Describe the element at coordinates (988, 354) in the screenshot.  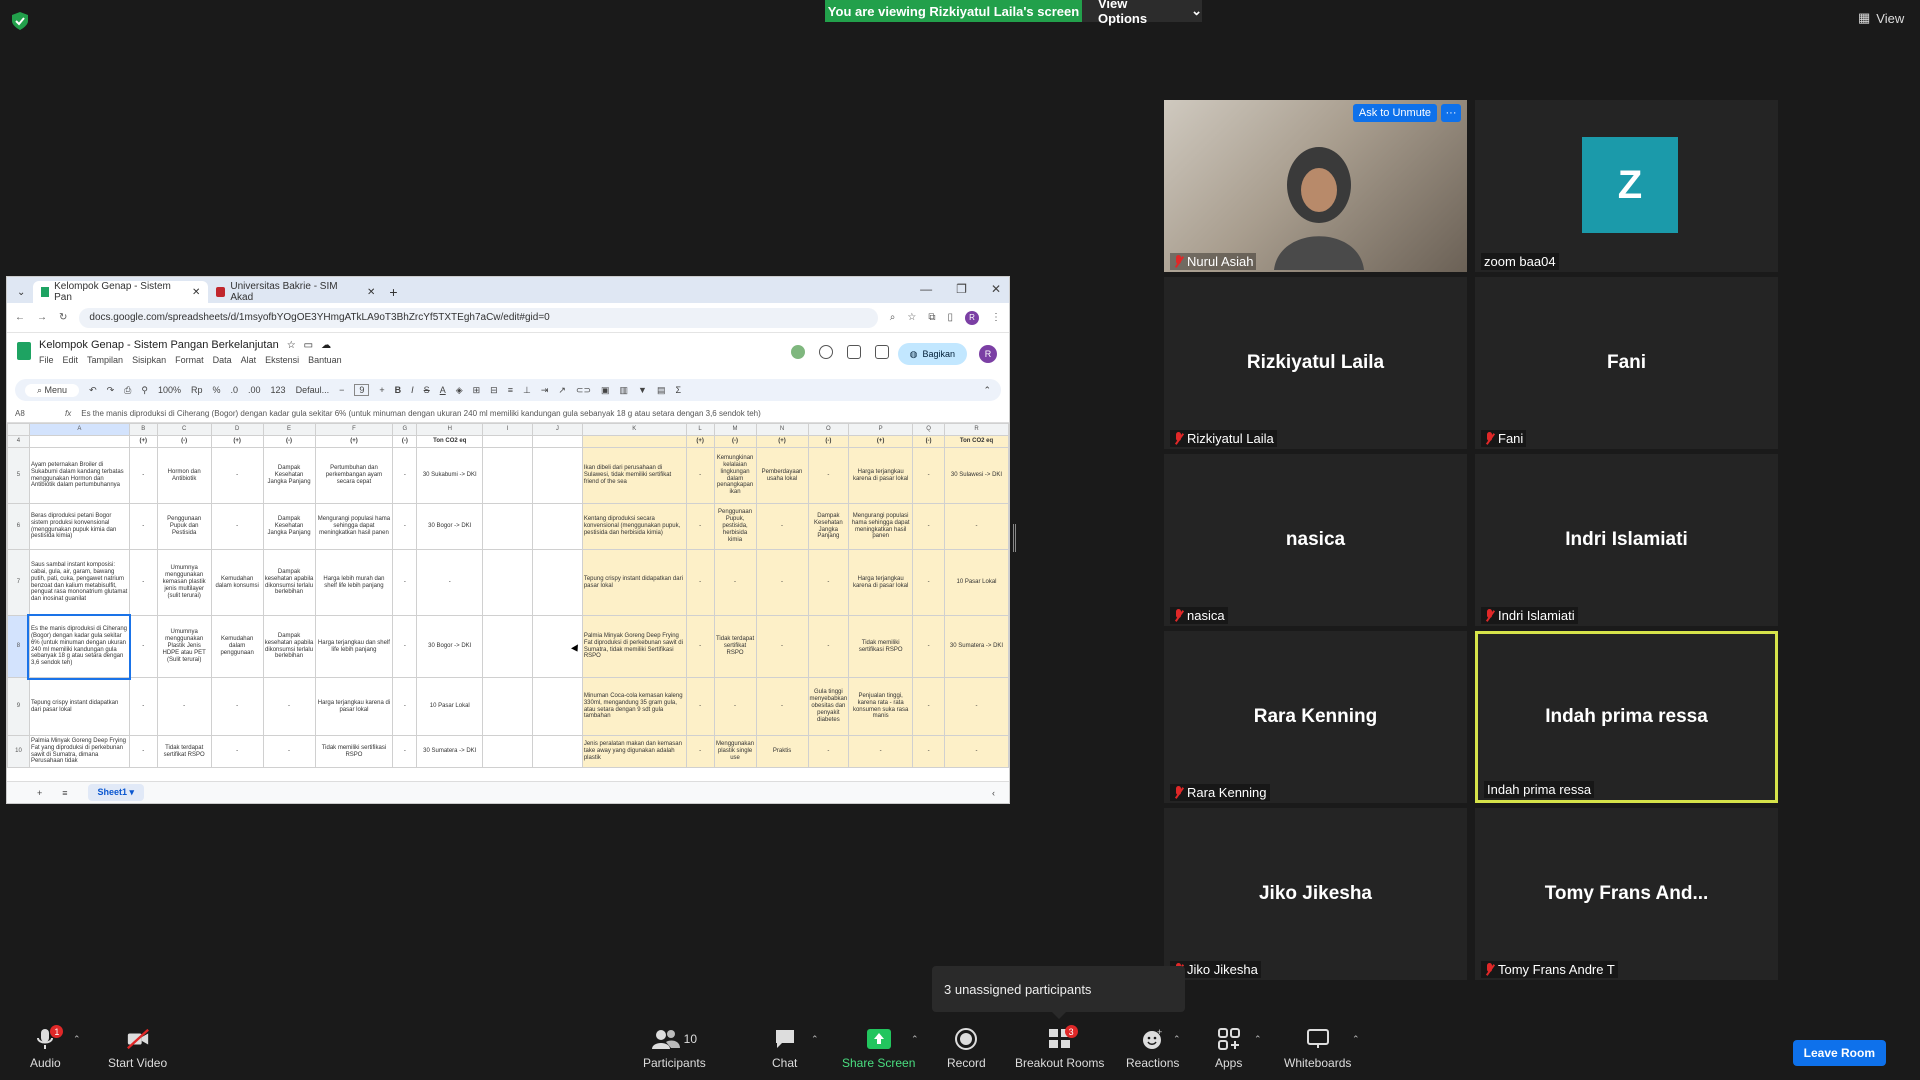
I see `account-avatar: R` at that location.